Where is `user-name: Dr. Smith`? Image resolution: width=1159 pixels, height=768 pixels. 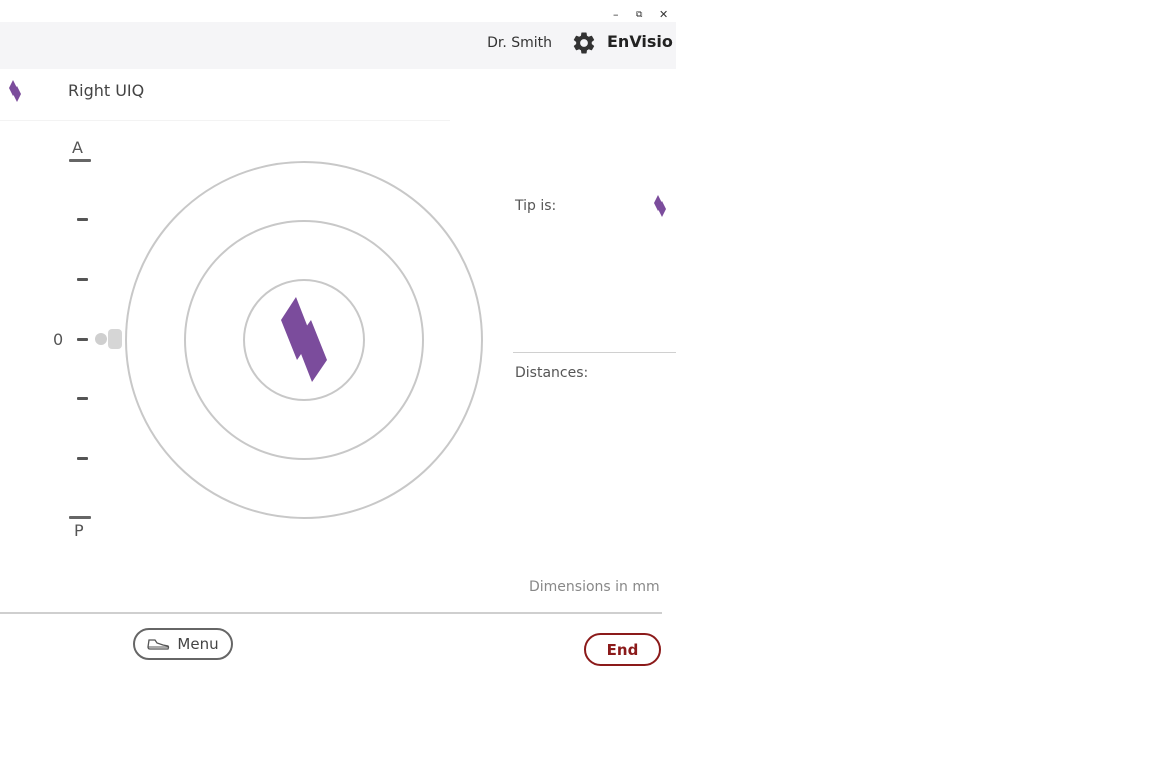 user-name: Dr. Smith is located at coordinates (519, 43).